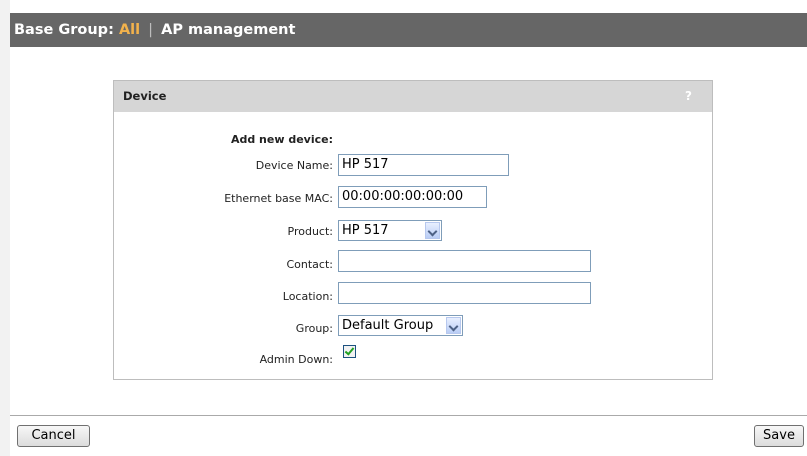  Describe the element at coordinates (294, 165) in the screenshot. I see `device-name-label: Device Name:` at that location.